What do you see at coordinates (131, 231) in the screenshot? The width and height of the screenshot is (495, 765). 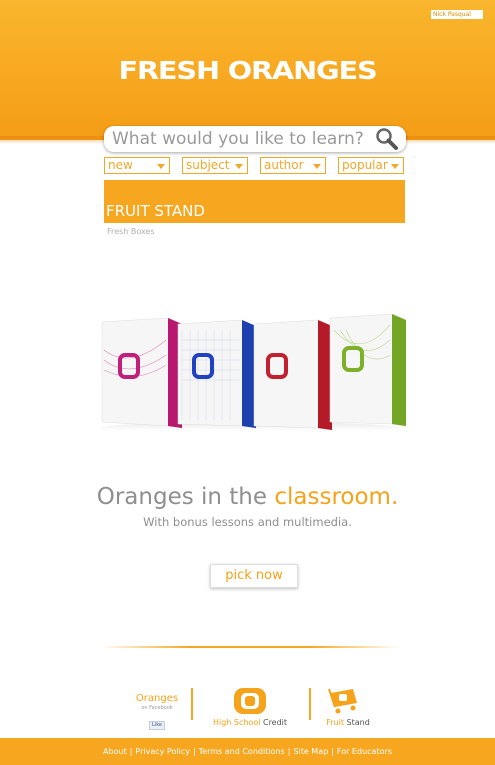 I see `fruit-stand-subtitle: Fresh Boxes` at bounding box center [131, 231].